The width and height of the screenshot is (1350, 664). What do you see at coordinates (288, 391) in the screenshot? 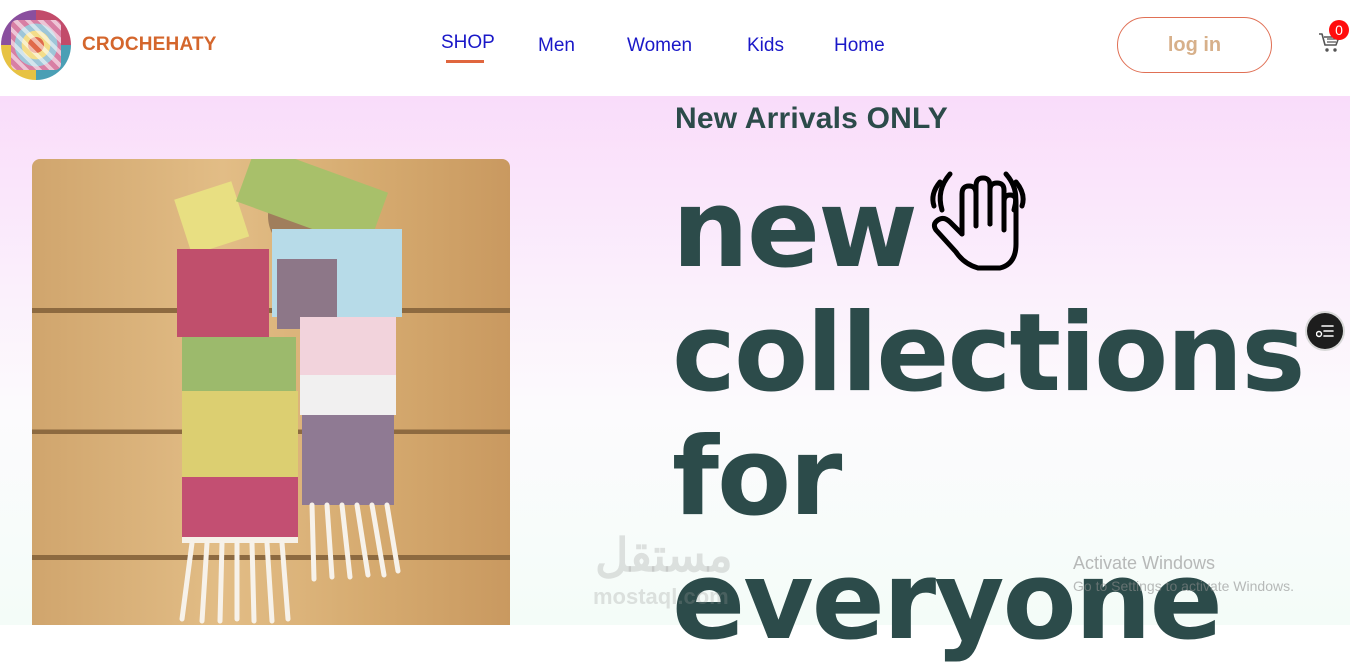
I see `scarf-illustration` at bounding box center [288, 391].